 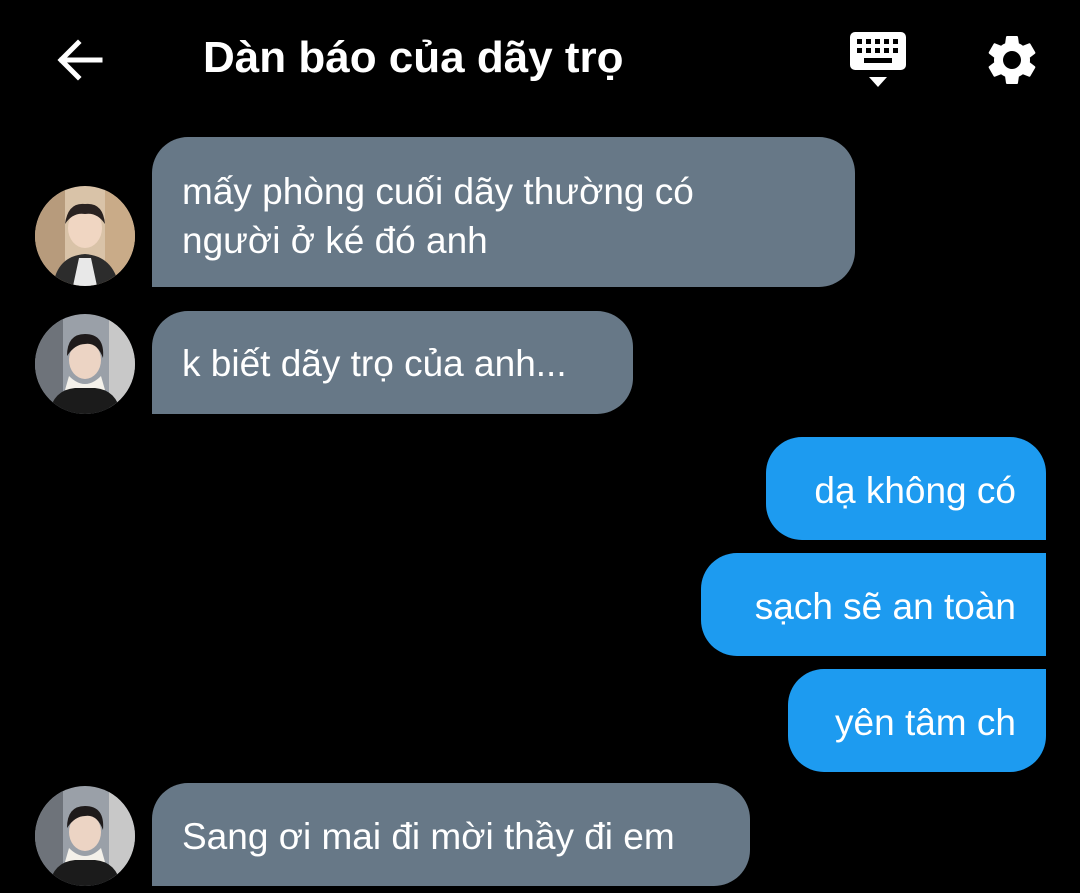 I want to click on message-bubble-outgoing: yên tâm ch, so click(x=917, y=720).